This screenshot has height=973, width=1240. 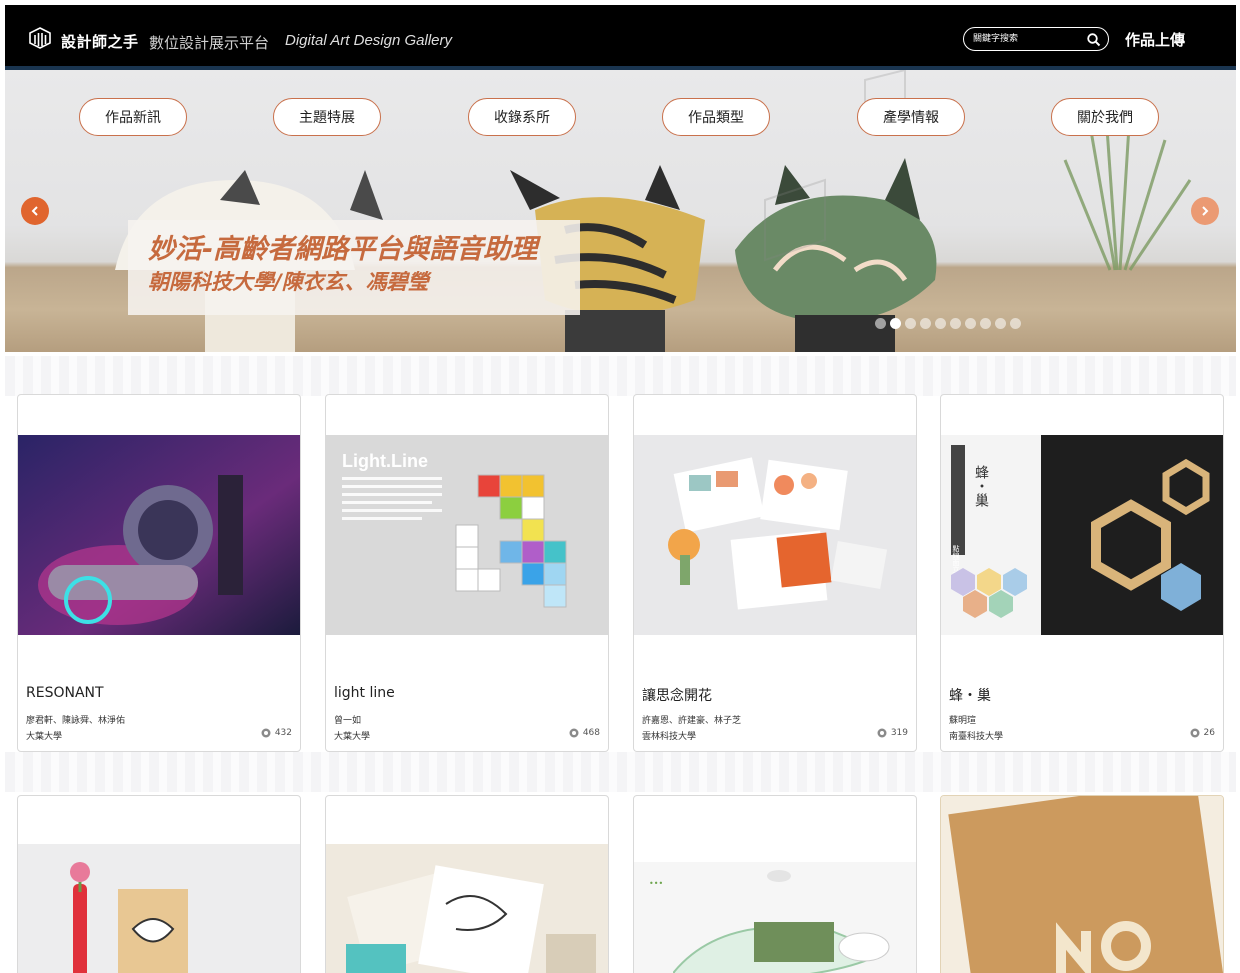 What do you see at coordinates (133, 117) in the screenshot?
I see `nav-item-news: 作品新訊` at bounding box center [133, 117].